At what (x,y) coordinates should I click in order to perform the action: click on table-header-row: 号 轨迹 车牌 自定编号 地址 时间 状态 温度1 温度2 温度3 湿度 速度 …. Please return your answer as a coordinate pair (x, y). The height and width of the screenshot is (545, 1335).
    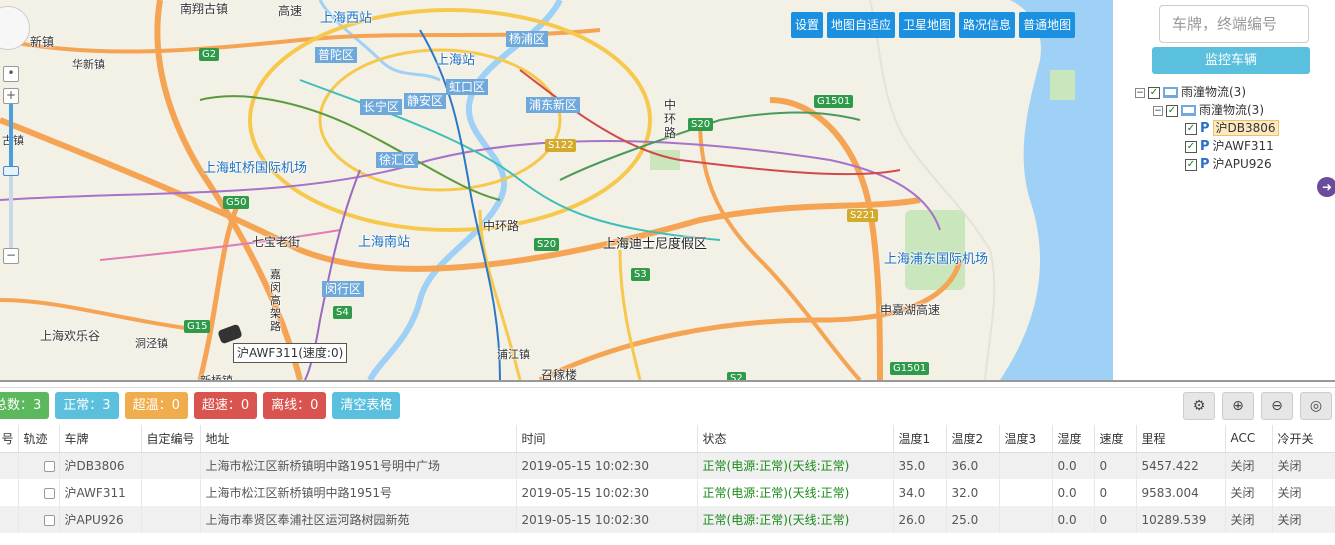
    Looking at the image, I should click on (667, 439).